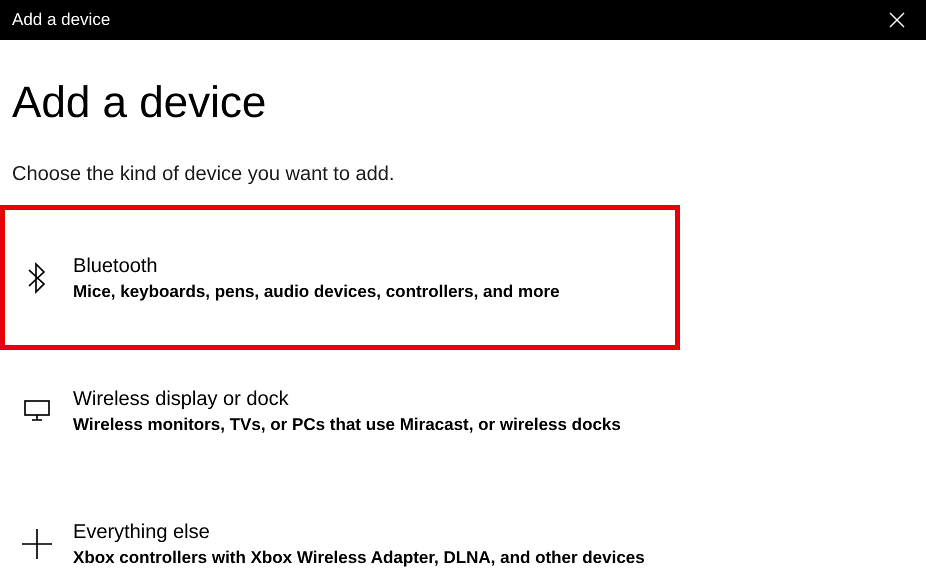  Describe the element at coordinates (359, 557) in the screenshot. I see `option-description: Xbox controllers with Xbox Wireless Adapter, DLNA, and other devices` at that location.